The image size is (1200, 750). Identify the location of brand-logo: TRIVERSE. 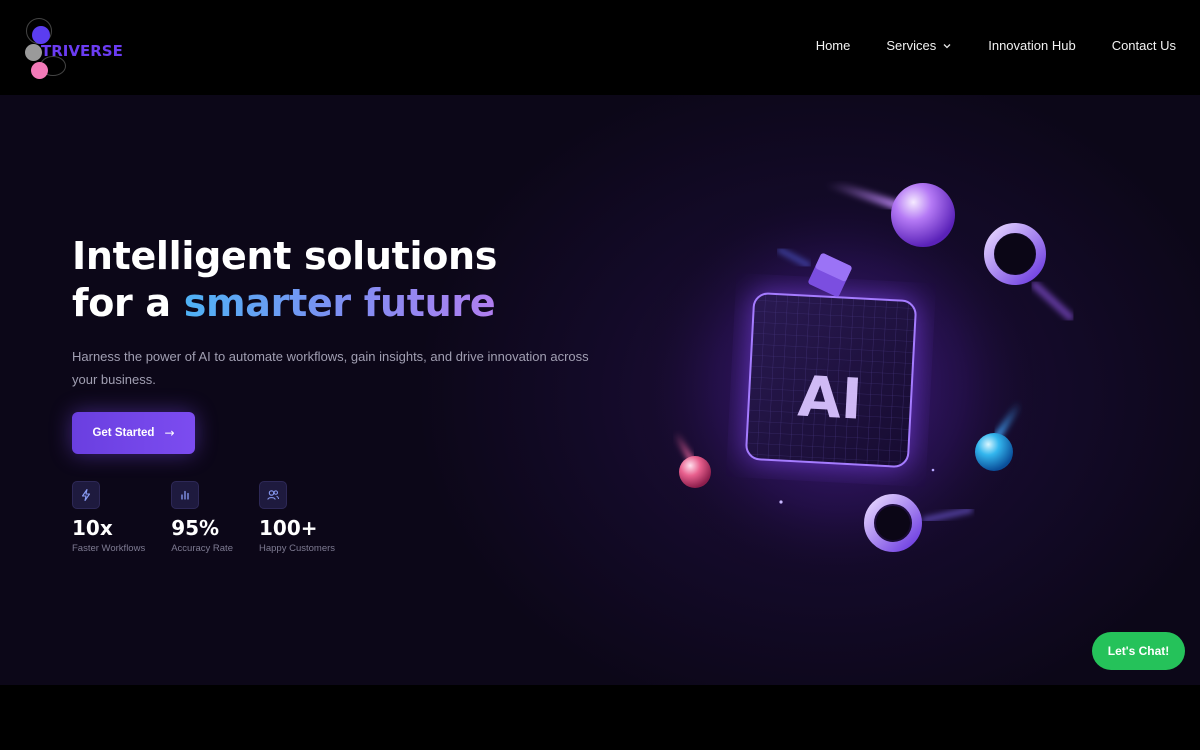
(72, 48).